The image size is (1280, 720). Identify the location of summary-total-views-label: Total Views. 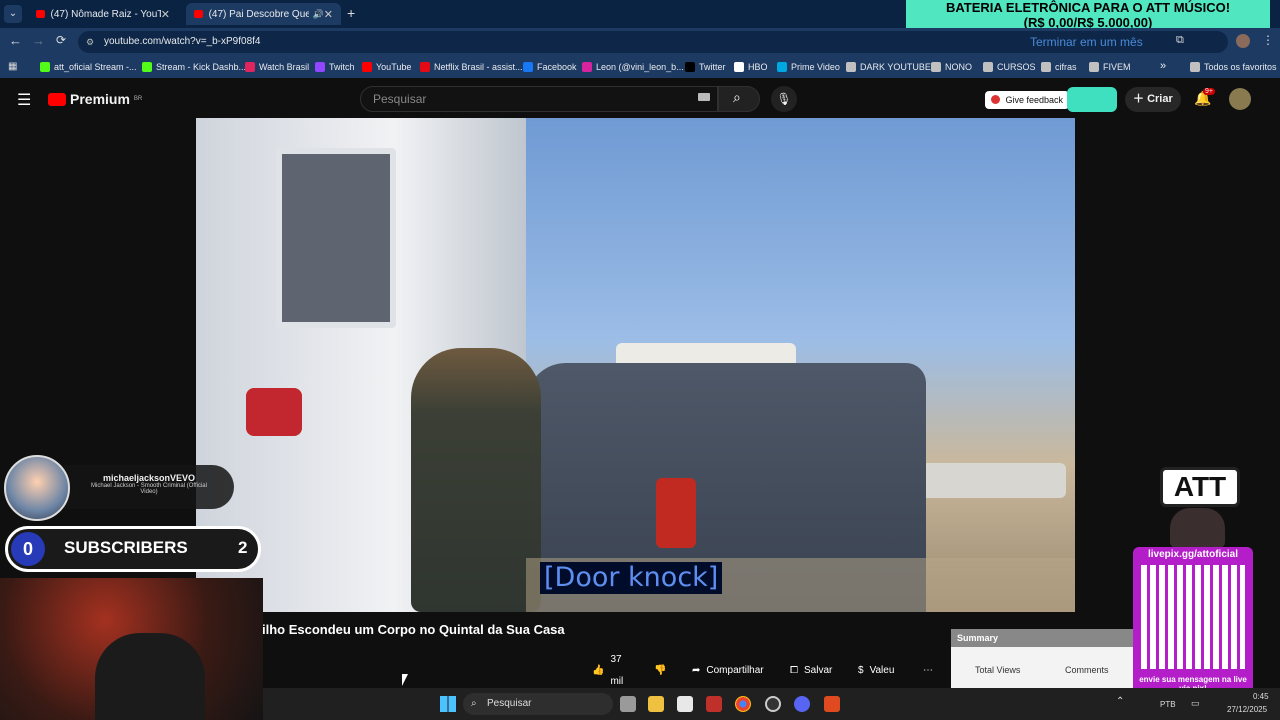
(998, 670).